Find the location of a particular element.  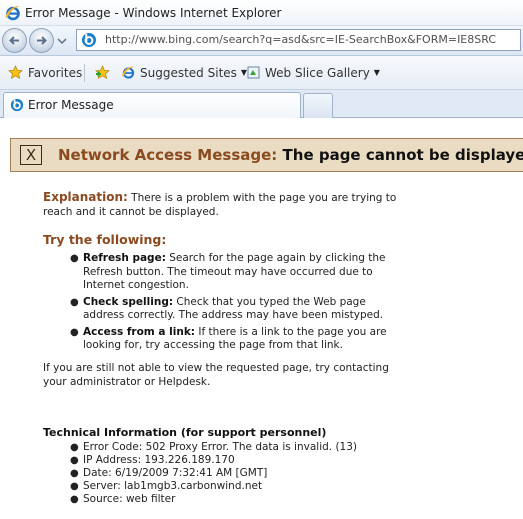

back-arrow-icon is located at coordinates (14, 40).